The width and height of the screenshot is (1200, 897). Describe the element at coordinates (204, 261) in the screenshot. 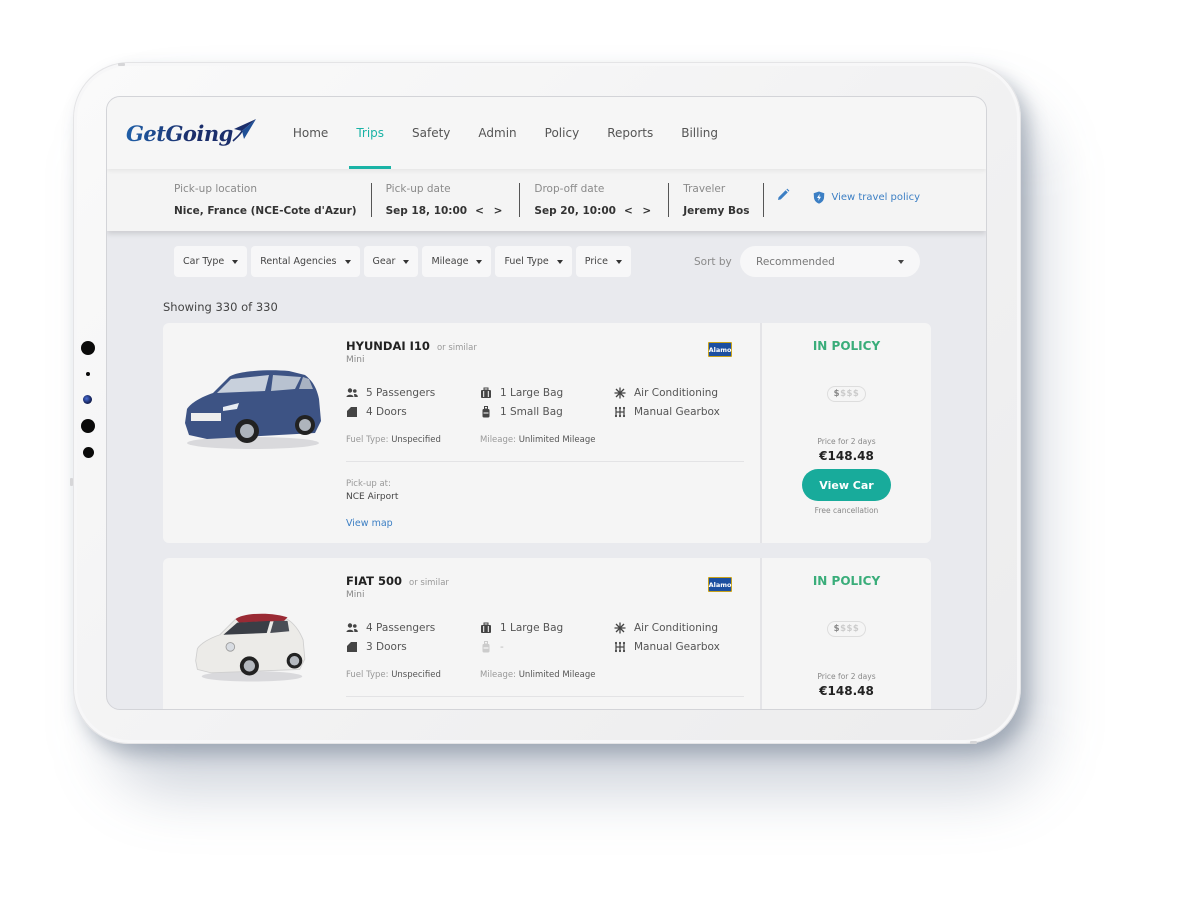

I see `filter-label: Car Type` at that location.